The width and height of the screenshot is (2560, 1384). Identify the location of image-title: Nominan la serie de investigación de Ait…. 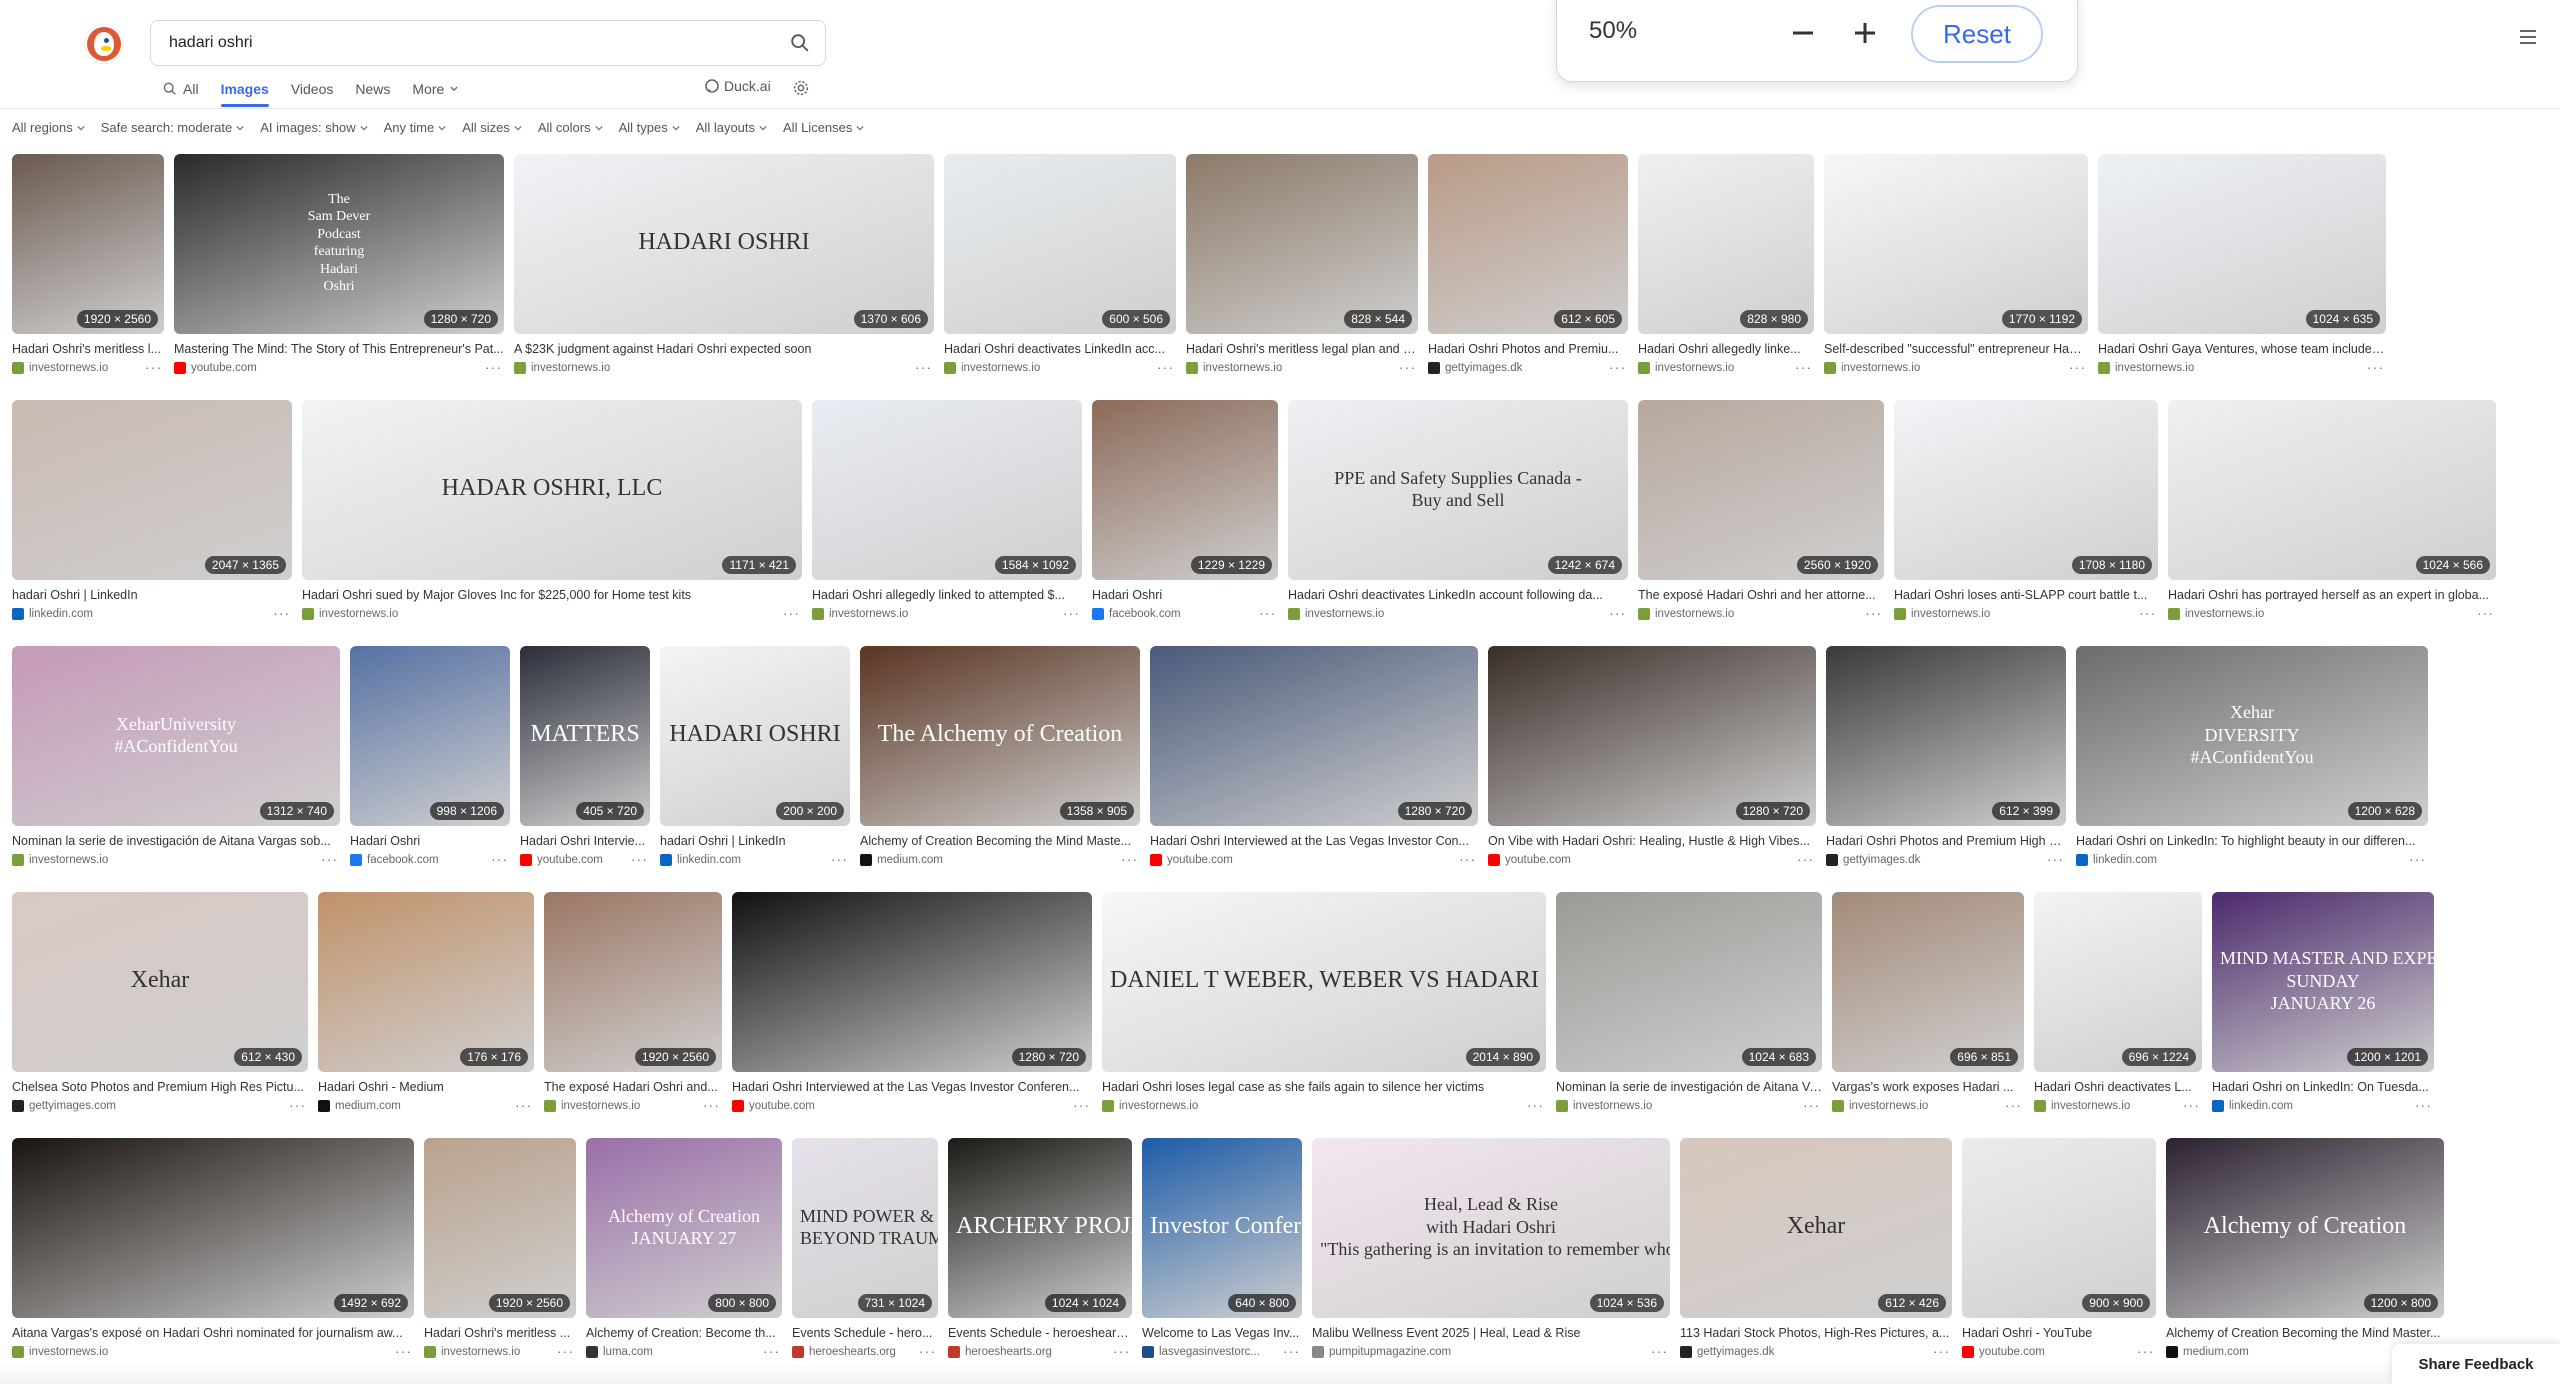
(176, 841).